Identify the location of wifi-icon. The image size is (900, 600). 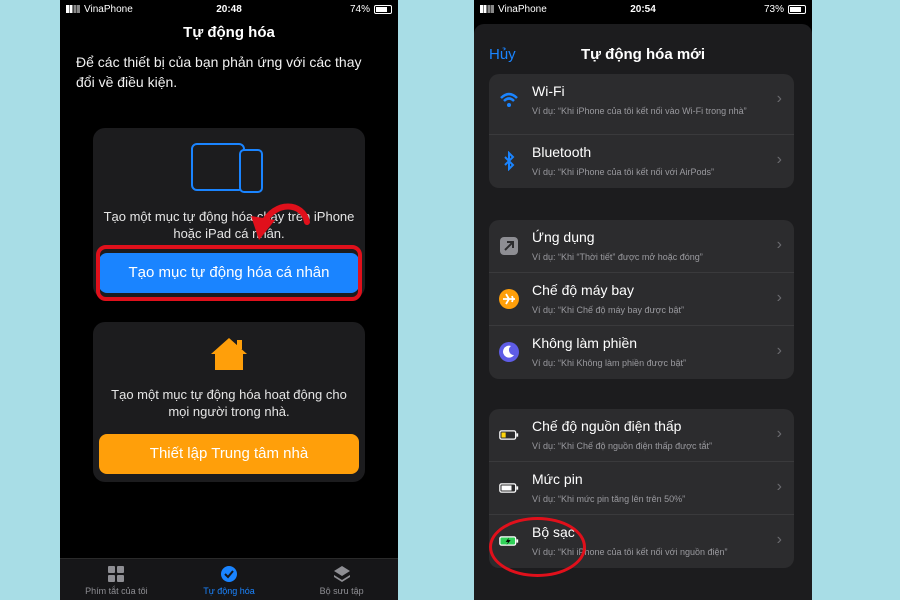
(509, 99).